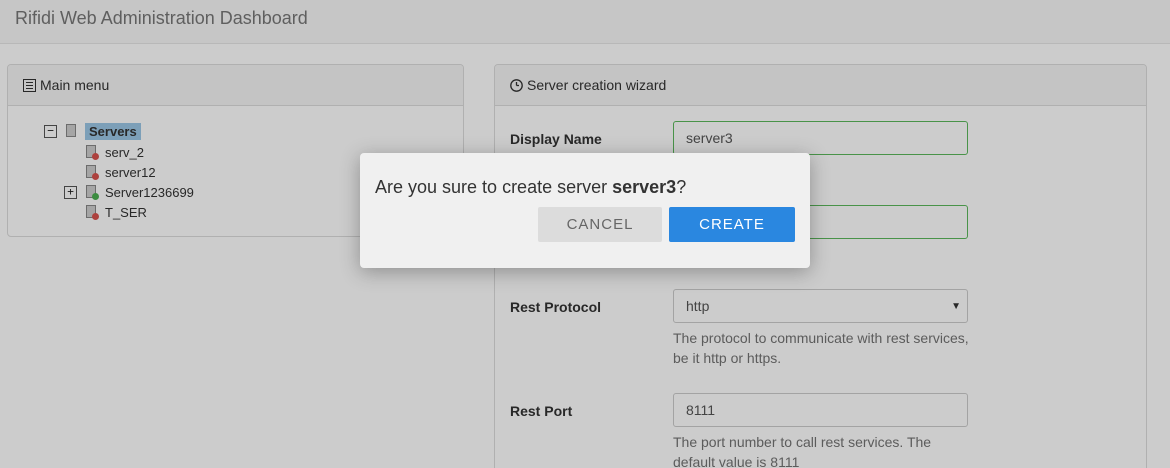  I want to click on create-button: CREATE, so click(732, 224).